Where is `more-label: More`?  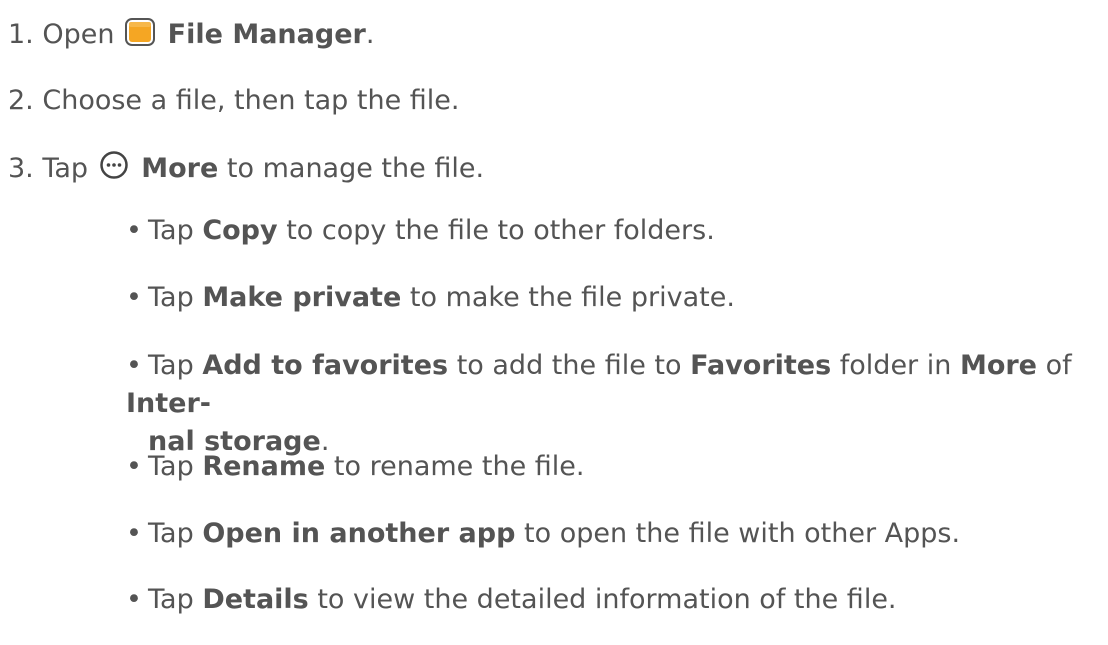
more-label: More is located at coordinates (180, 168).